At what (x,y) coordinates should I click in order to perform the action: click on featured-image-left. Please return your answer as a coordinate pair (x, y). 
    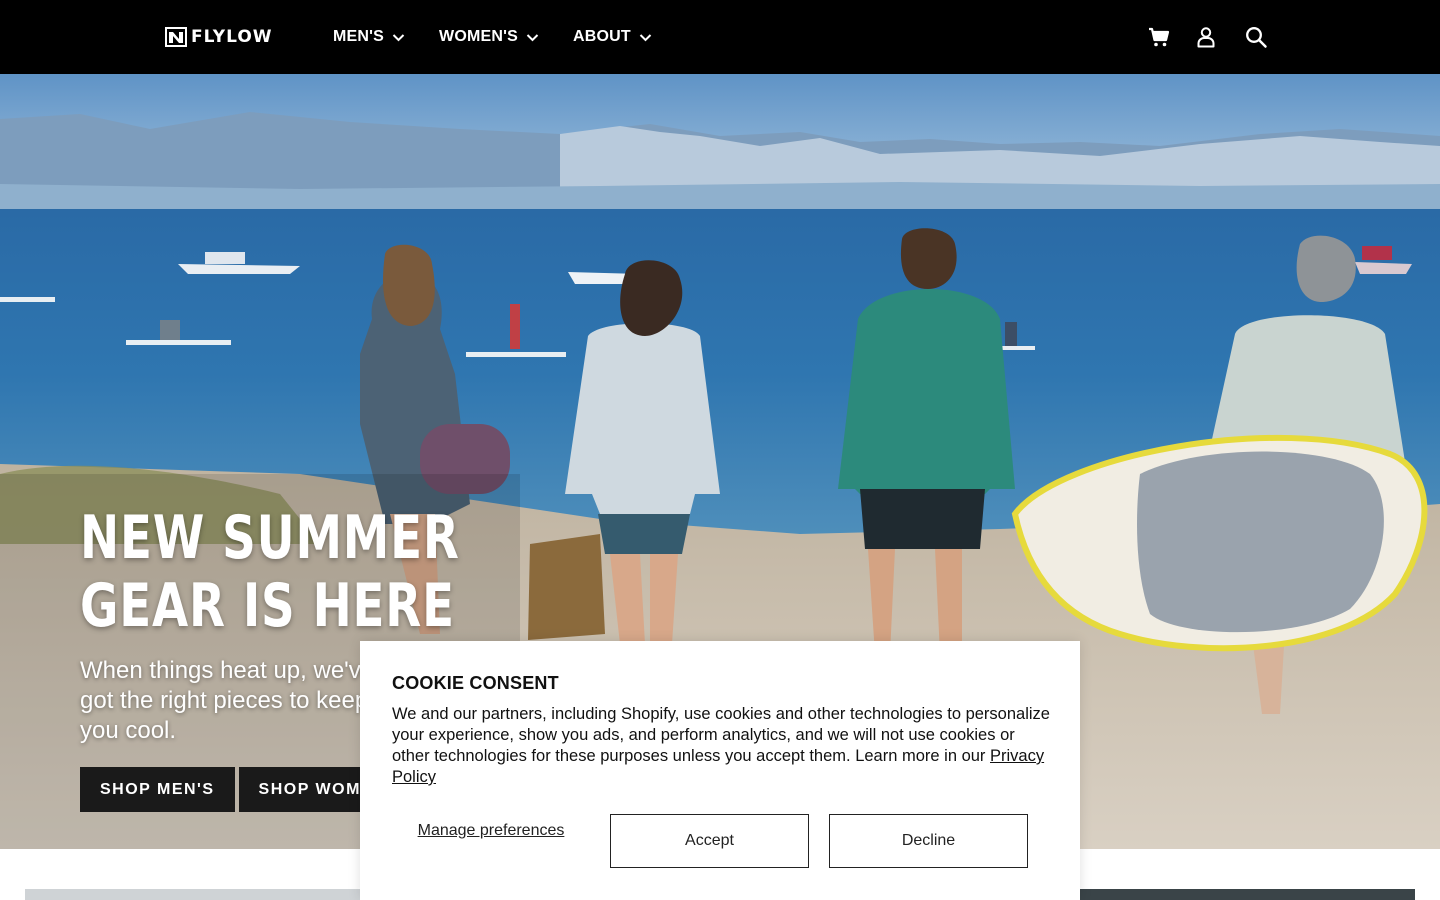
    Looking at the image, I should click on (195, 894).